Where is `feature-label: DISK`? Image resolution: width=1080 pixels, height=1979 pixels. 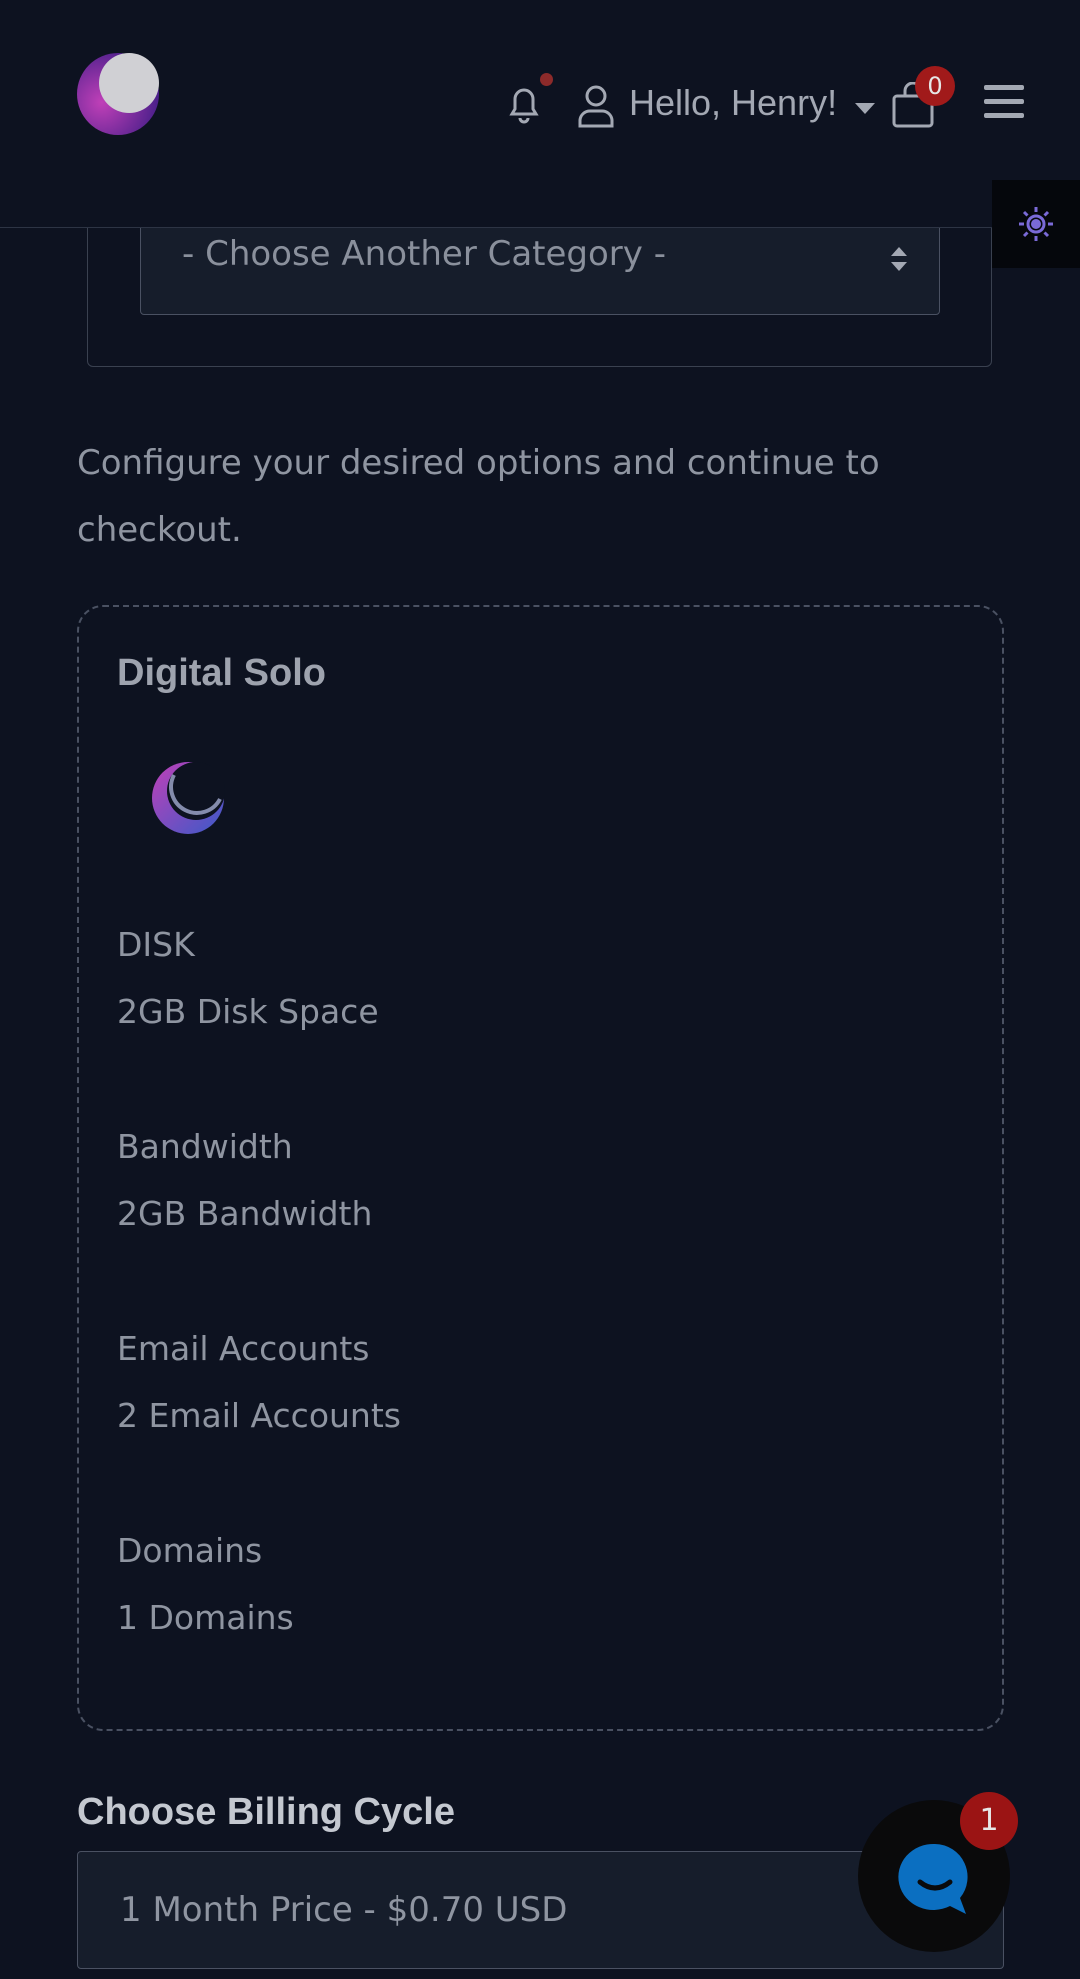 feature-label: DISK is located at coordinates (156, 944).